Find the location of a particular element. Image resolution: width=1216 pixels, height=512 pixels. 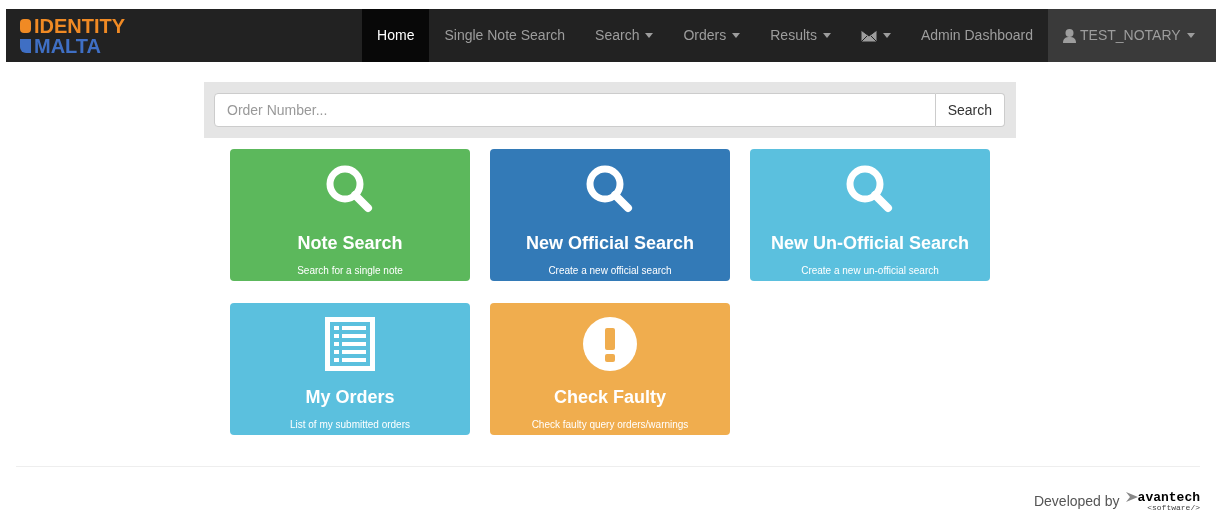

tile-subtitle: Check faulty query orders/warnings is located at coordinates (610, 425).